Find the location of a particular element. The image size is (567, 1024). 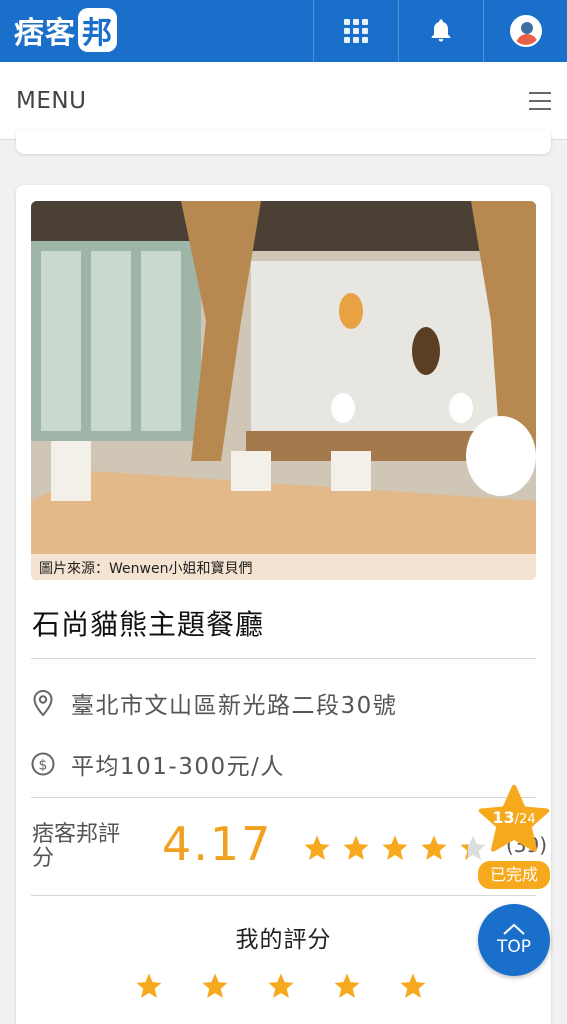

hamburger-menu-icon is located at coordinates (540, 101).